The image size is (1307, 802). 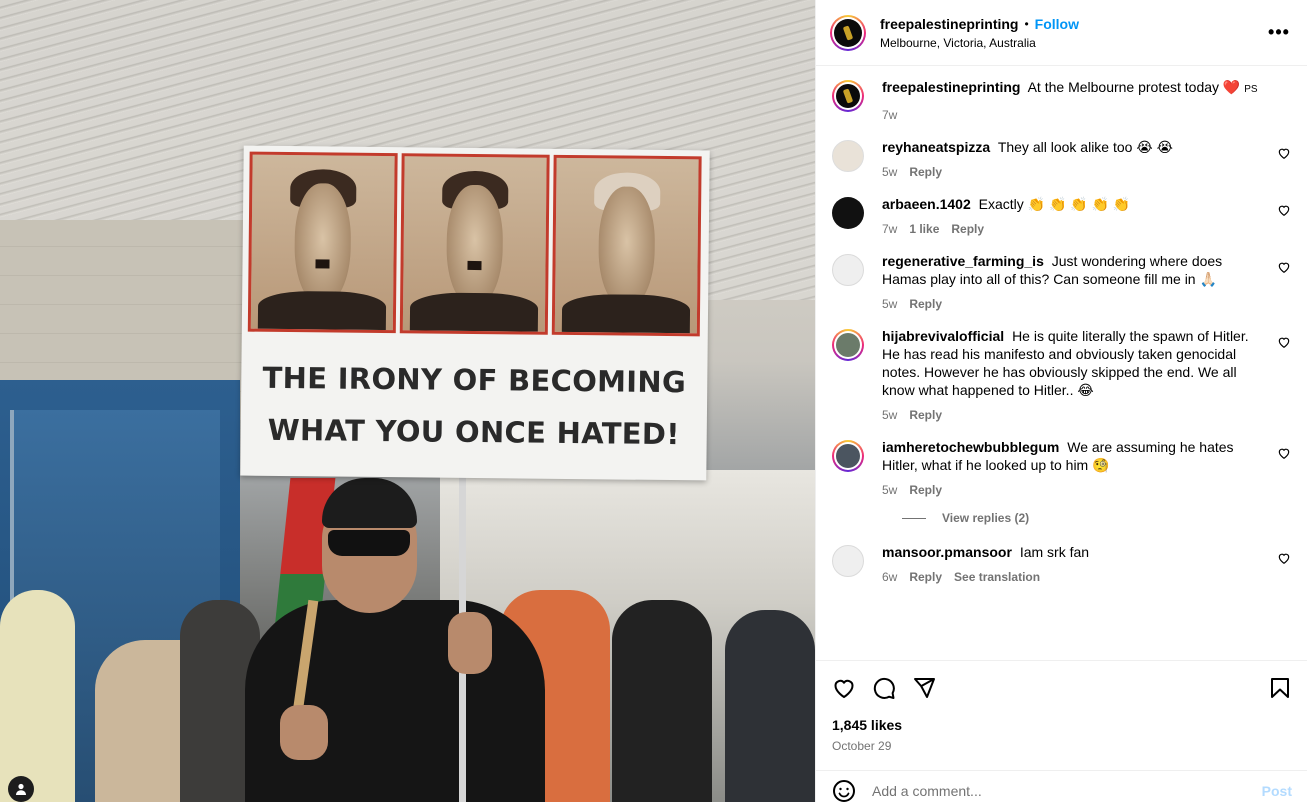 What do you see at coordinates (1096, 518) in the screenshot?
I see `view-replies-button: View replies (2)` at bounding box center [1096, 518].